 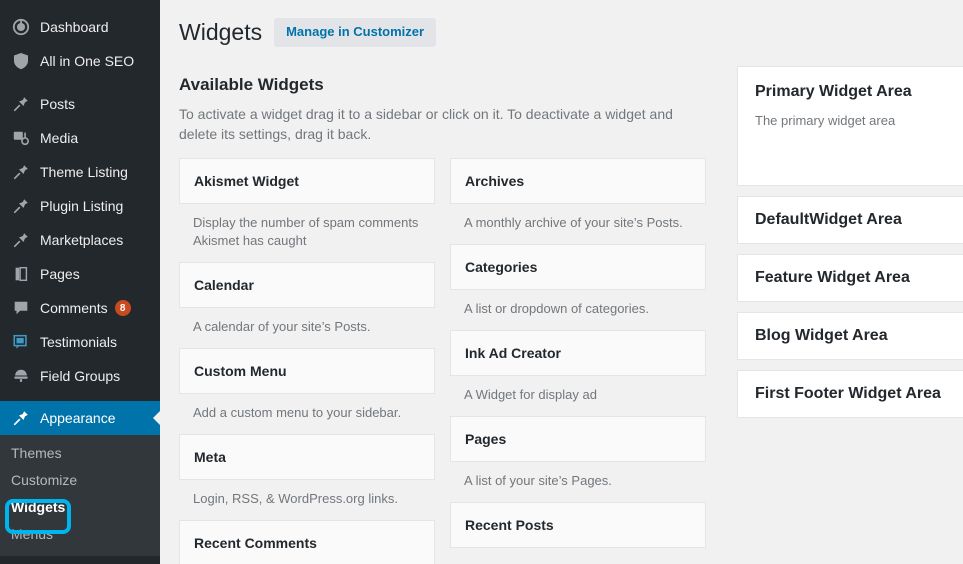 What do you see at coordinates (80, 104) in the screenshot?
I see `sidebar-item-posts: Posts` at bounding box center [80, 104].